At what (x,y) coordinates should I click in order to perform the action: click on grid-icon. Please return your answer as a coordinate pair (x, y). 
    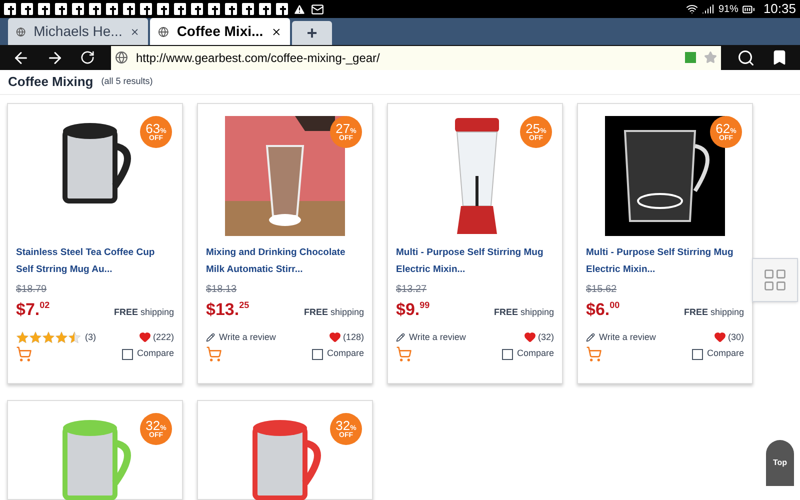
    Looking at the image, I should click on (775, 280).